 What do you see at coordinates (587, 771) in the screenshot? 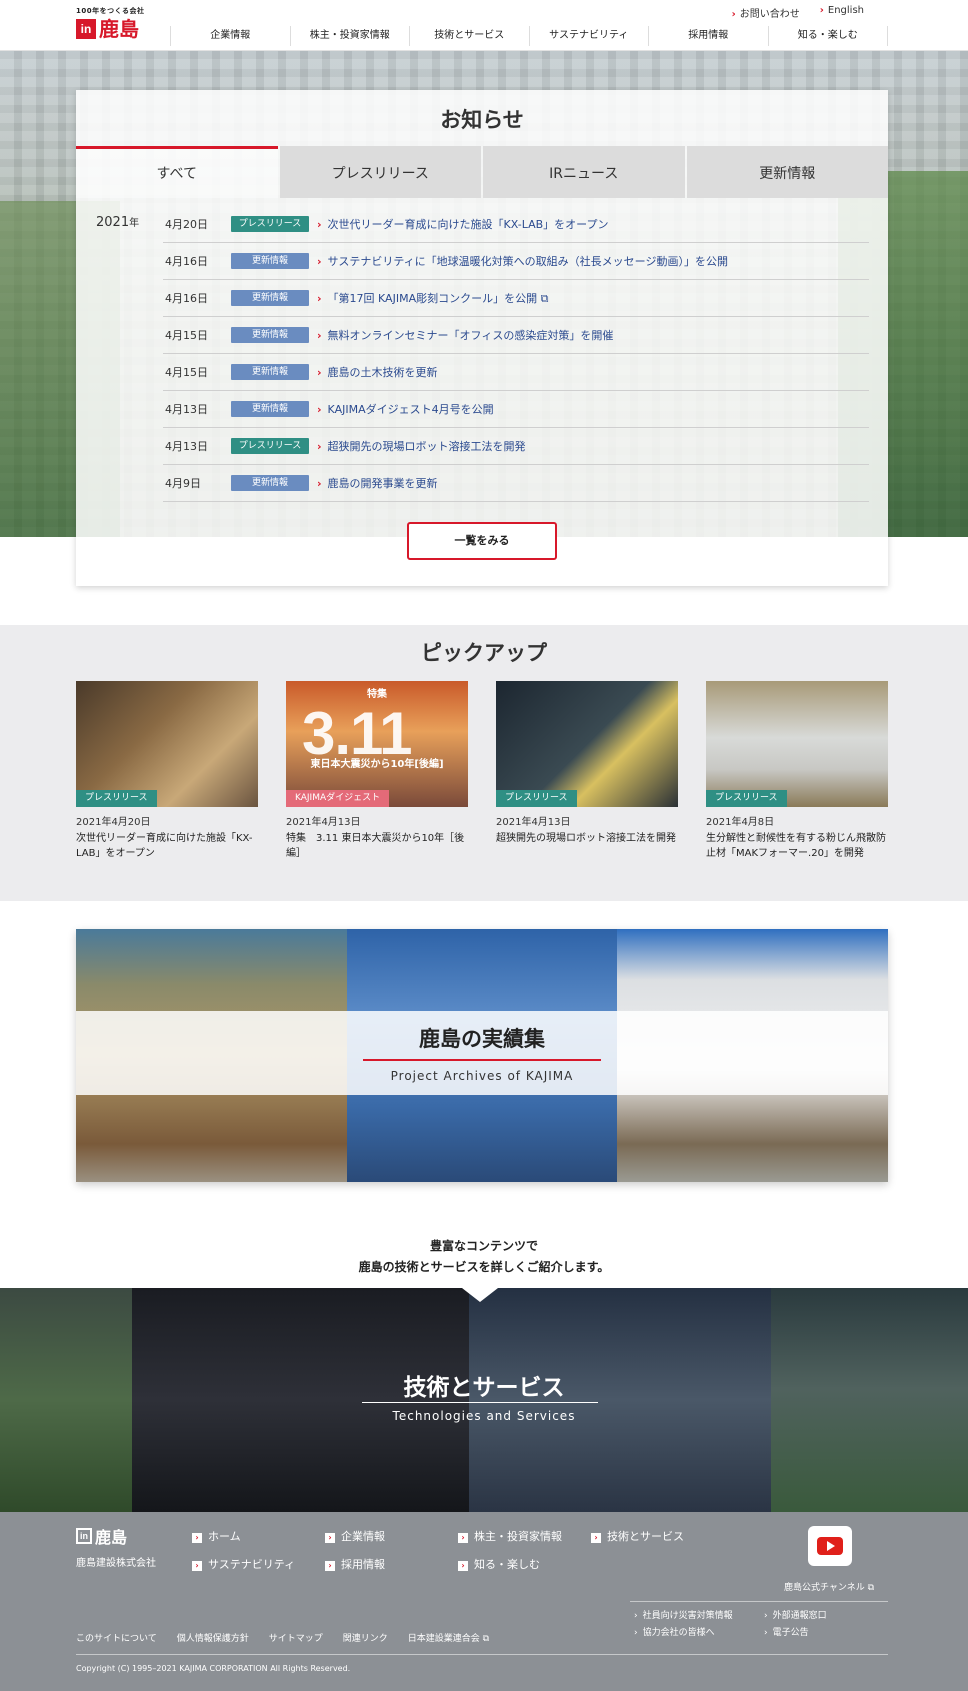
I see `pickup-card: プレスリリース 2021年4月13日 超狭開先の現場ロボット溶接工法を開発` at bounding box center [587, 771].